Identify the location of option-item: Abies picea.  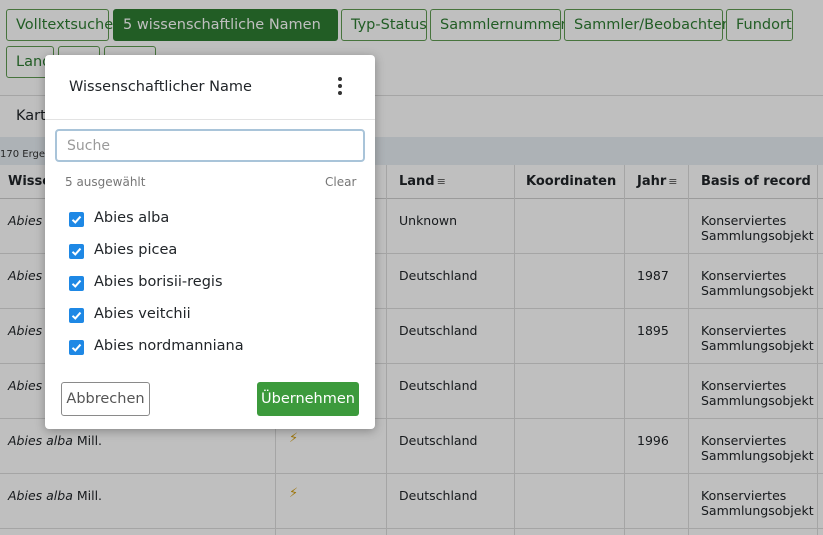
(199, 252).